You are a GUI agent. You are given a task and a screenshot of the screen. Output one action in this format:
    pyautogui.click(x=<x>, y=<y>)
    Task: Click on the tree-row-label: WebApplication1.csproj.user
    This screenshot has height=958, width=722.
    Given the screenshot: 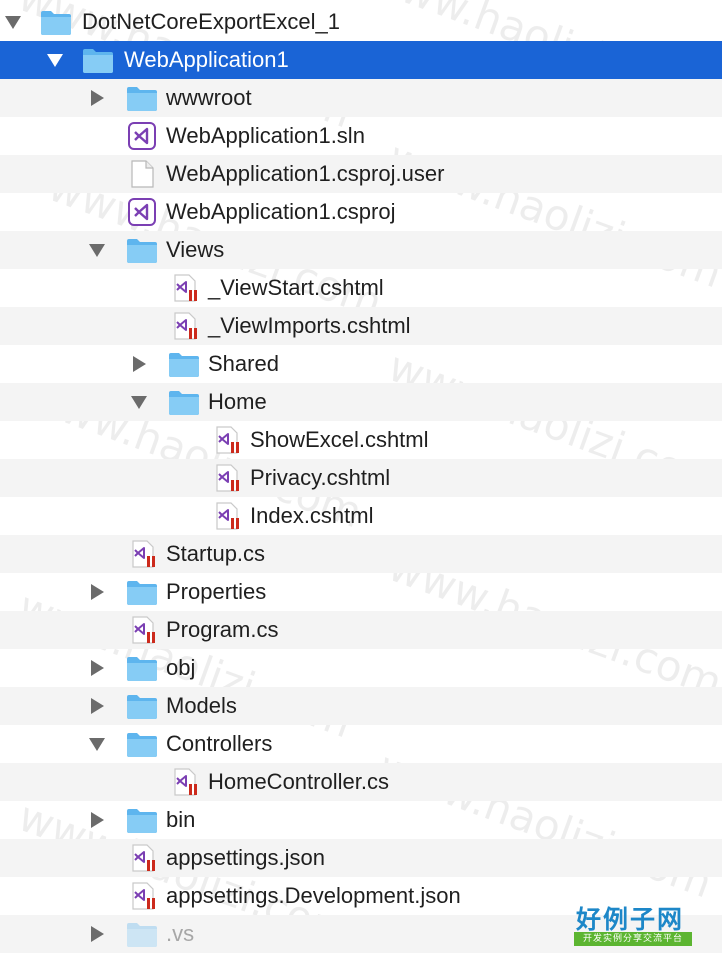 What is the action you would take?
    pyautogui.click(x=305, y=173)
    